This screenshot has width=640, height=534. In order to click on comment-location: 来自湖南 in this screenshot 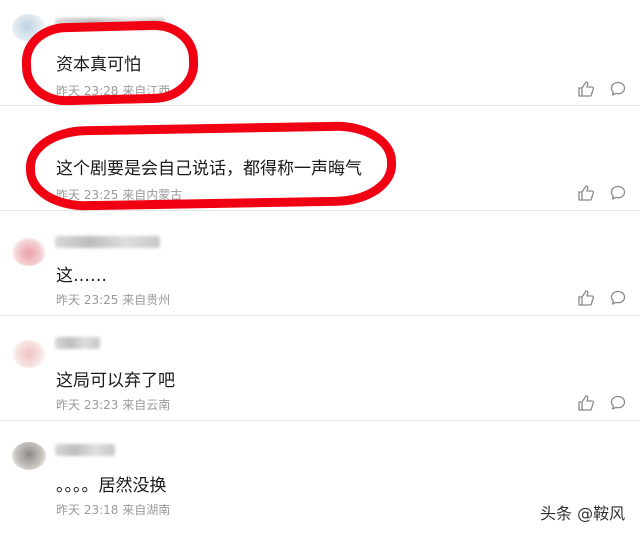, I will do `click(146, 510)`.